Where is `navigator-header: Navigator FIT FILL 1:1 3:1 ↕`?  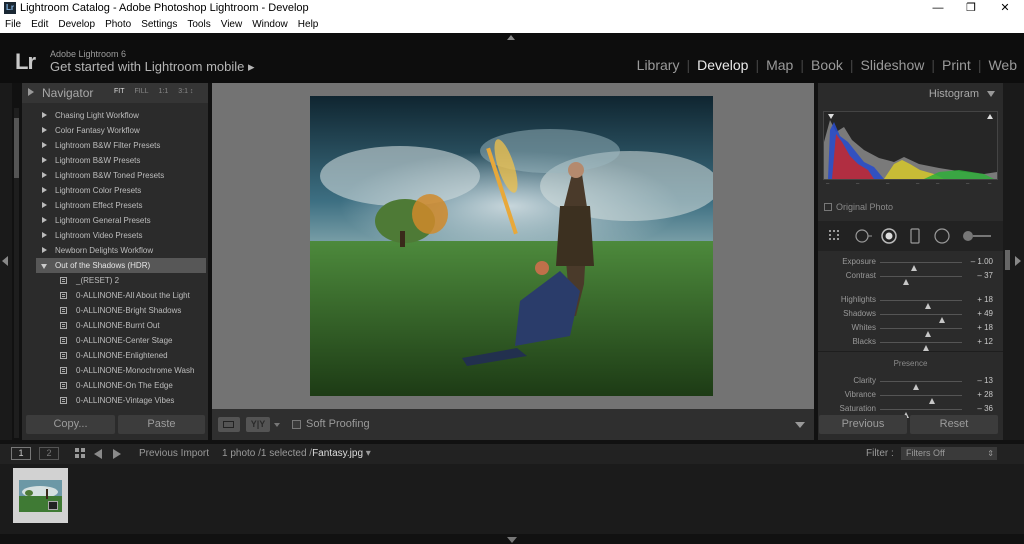
navigator-header: Navigator FIT FILL 1:1 3:1 ↕ is located at coordinates (115, 93).